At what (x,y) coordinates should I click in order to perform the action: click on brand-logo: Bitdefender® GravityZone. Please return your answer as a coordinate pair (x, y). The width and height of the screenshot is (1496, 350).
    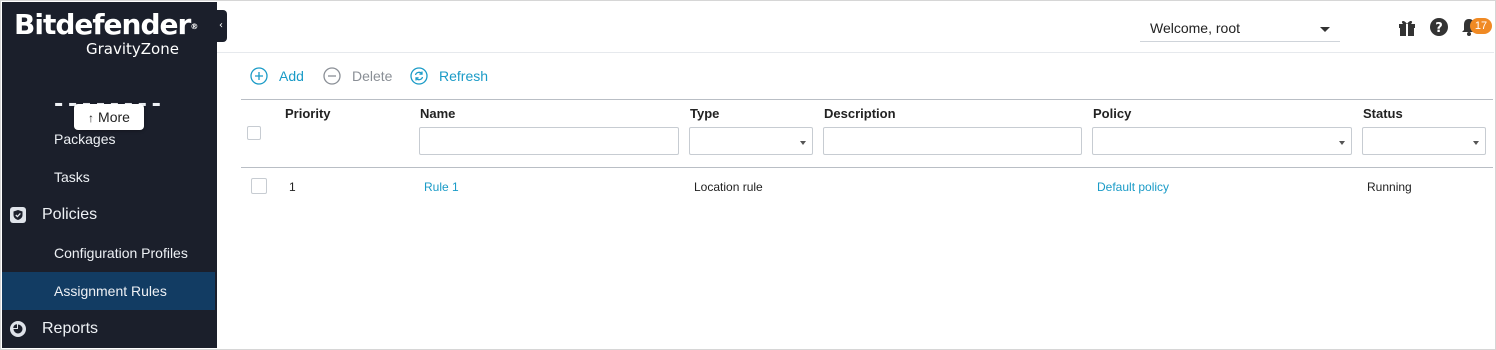
    Looking at the image, I should click on (106, 33).